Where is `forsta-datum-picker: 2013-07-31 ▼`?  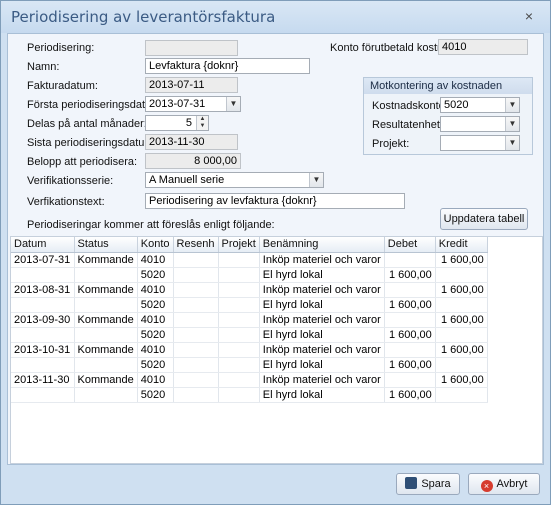 forsta-datum-picker: 2013-07-31 ▼ is located at coordinates (193, 104).